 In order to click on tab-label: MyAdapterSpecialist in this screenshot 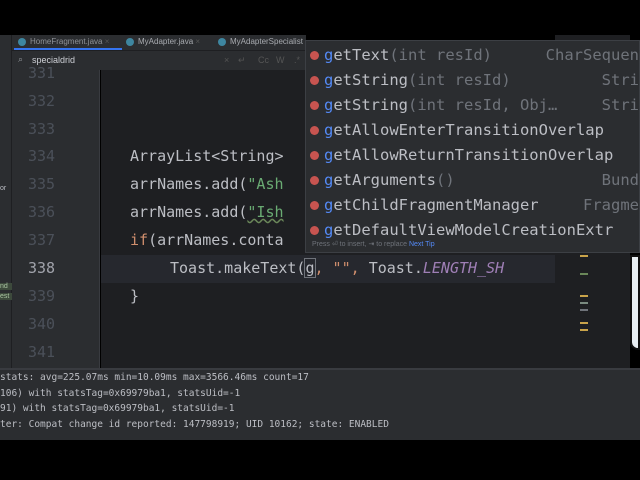, I will do `click(266, 41)`.